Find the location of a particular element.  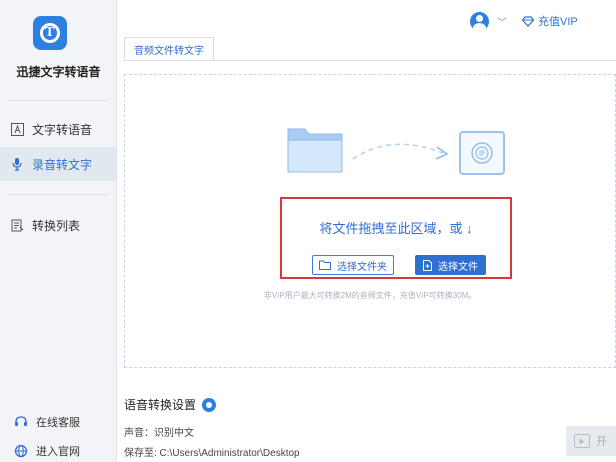

sidebar-item-audio-to-text: 录音转文字 is located at coordinates (58, 164).